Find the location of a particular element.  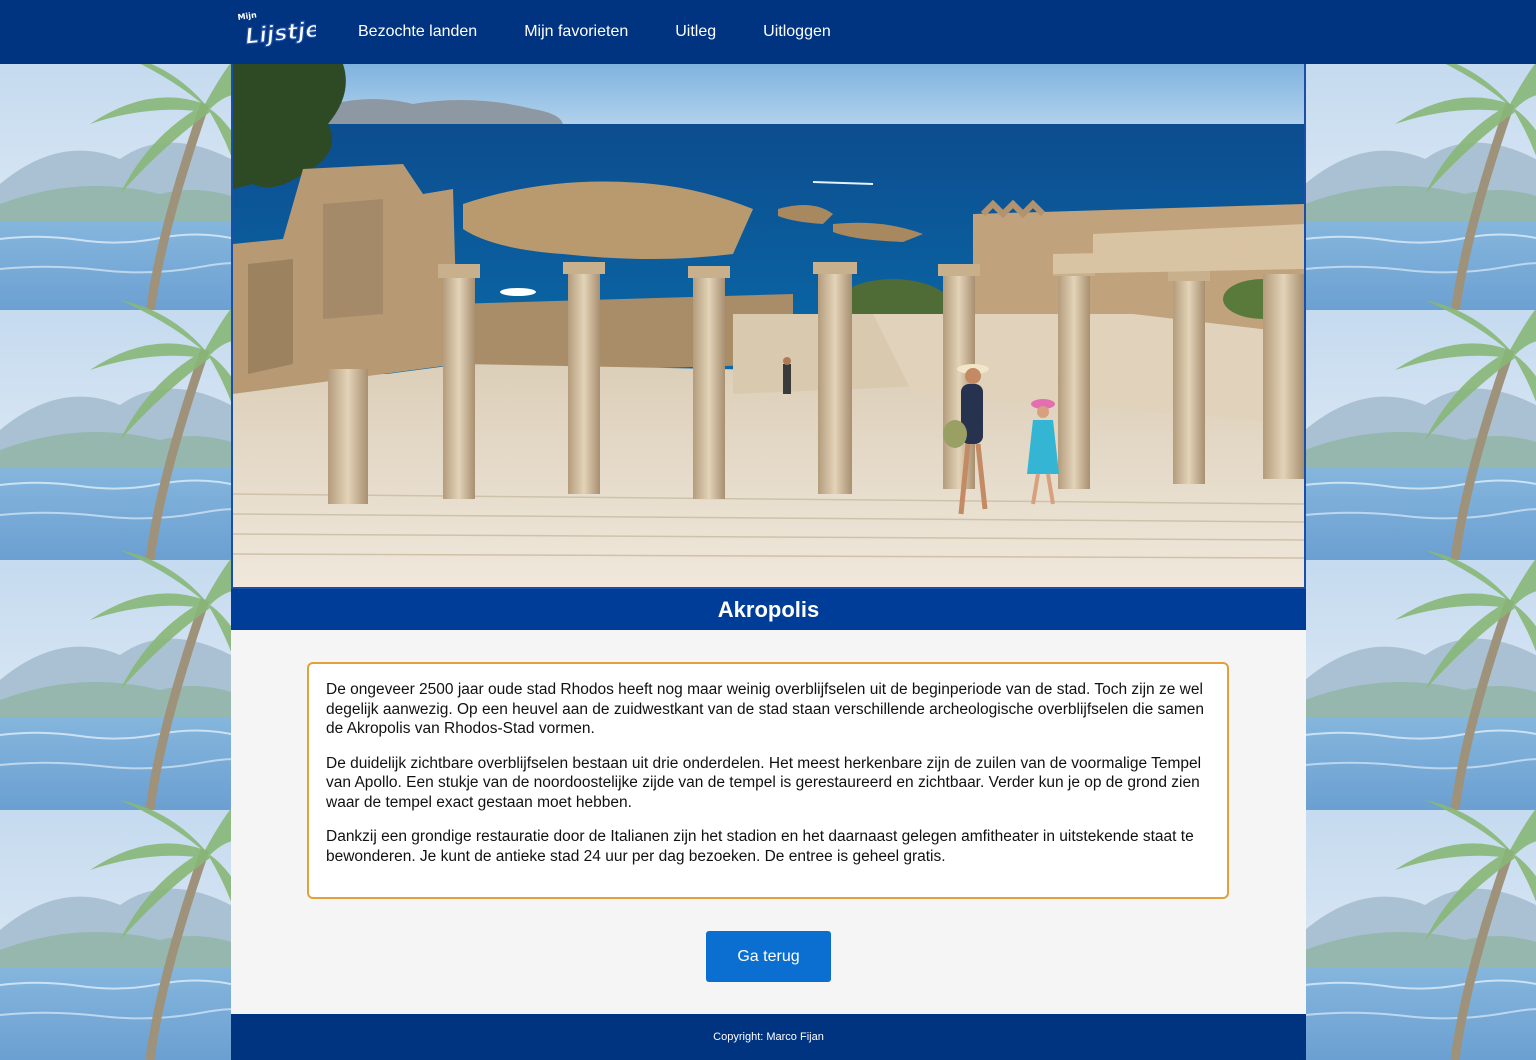

nav-link-uitleg: Uitleg is located at coordinates (695, 32).